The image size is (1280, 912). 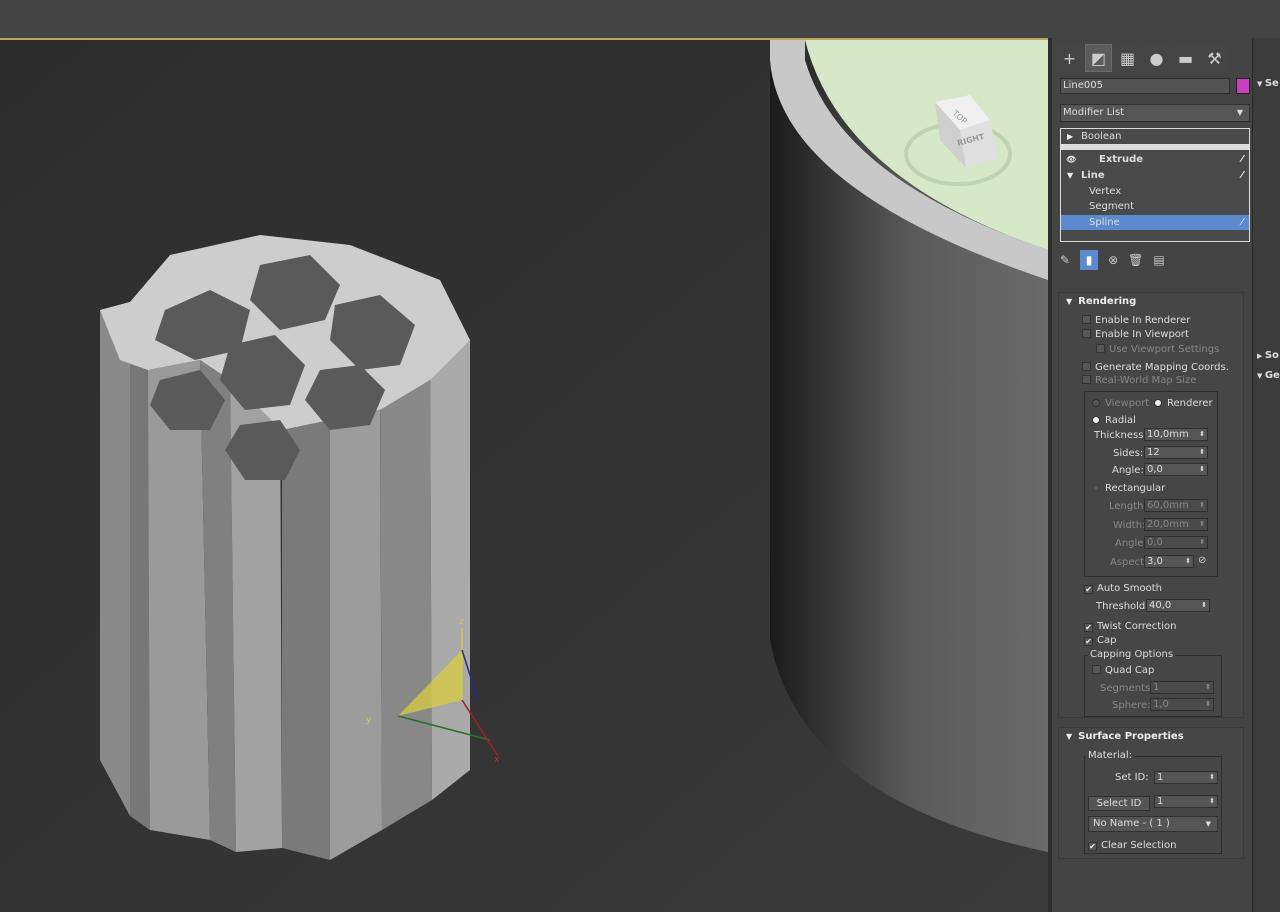 I want to click on length-spinner: 60,0mm ⬍, so click(x=1176, y=505).